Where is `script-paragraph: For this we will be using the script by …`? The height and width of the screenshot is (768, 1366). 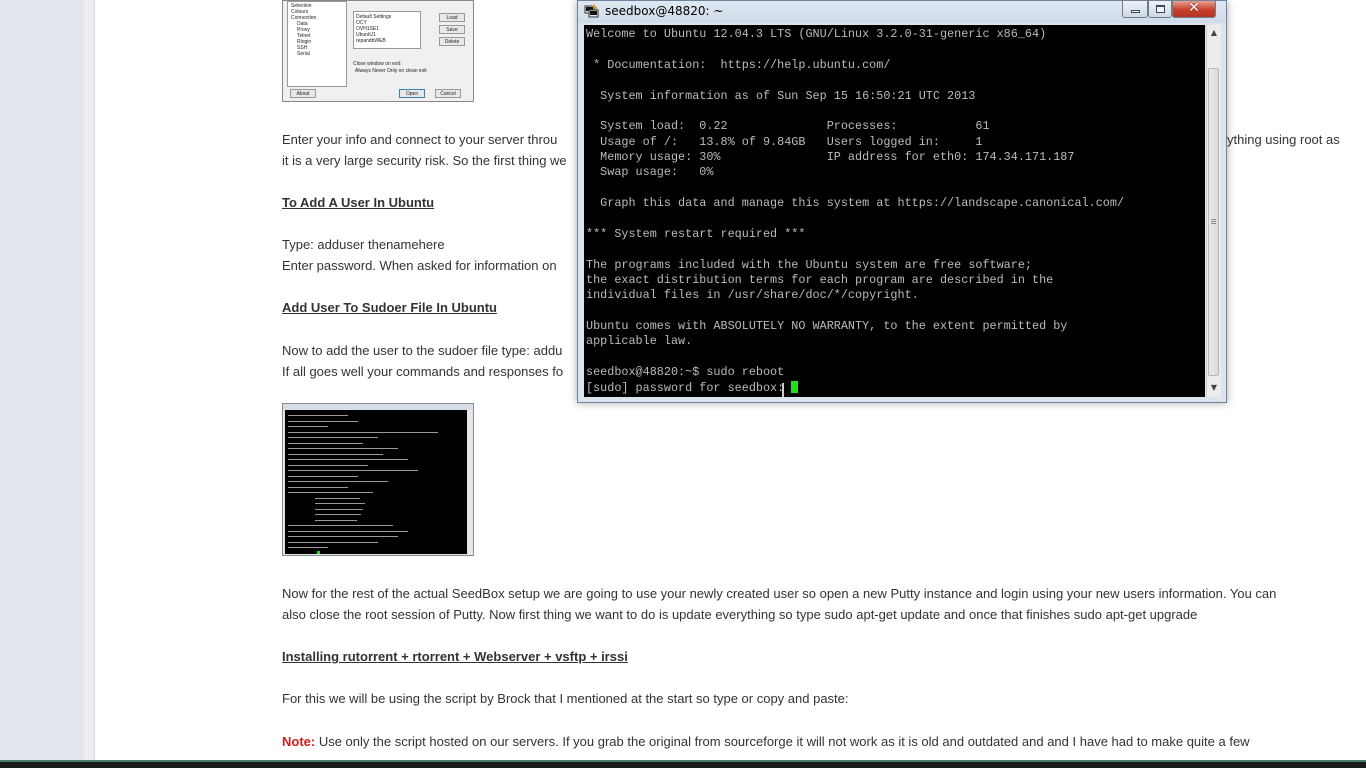 script-paragraph: For this we will be using the script by … is located at coordinates (565, 698).